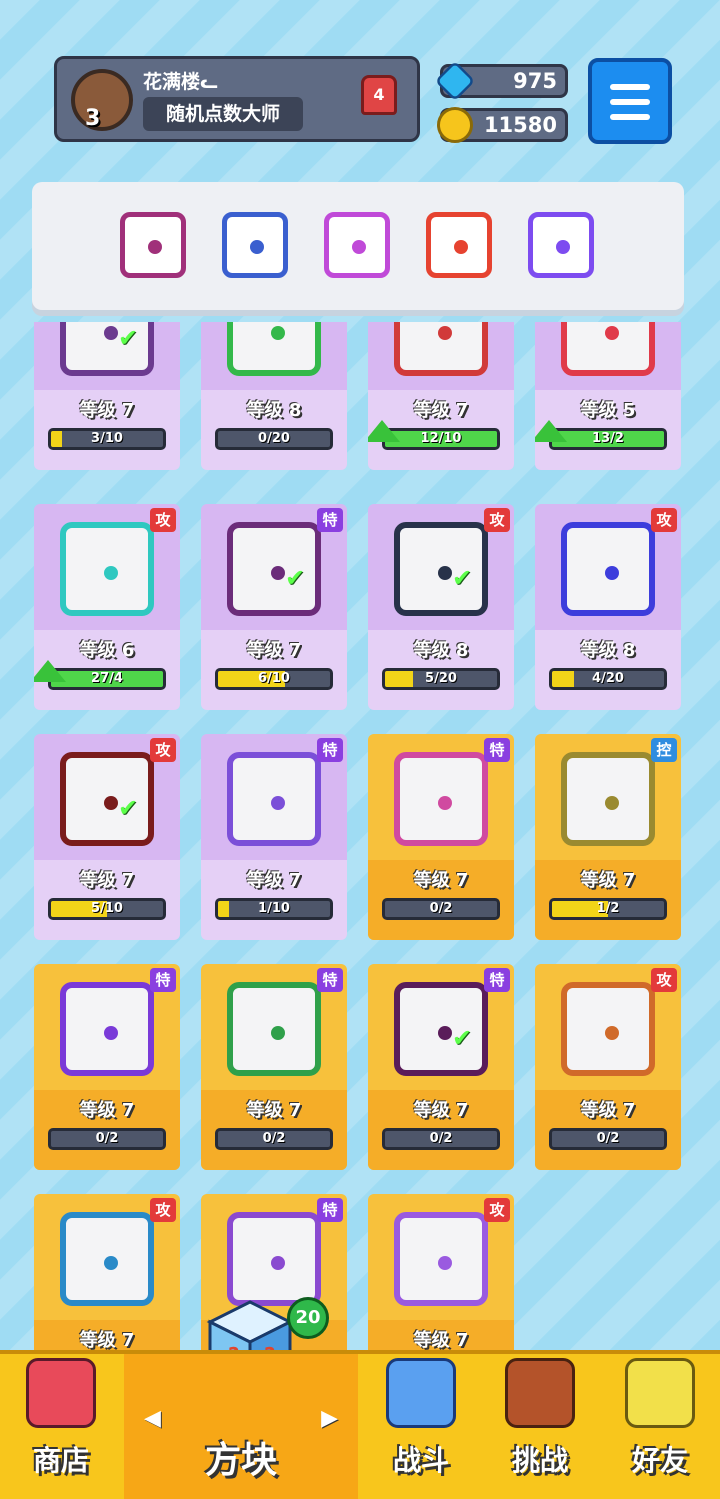 This screenshot has width=720, height=1499. I want to click on progress-text: 12/10, so click(441, 438).